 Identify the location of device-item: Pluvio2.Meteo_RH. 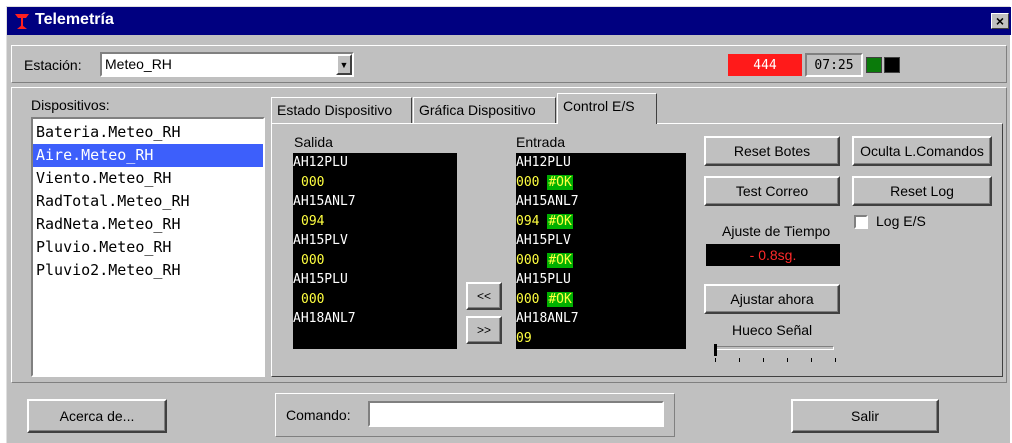
(148, 270).